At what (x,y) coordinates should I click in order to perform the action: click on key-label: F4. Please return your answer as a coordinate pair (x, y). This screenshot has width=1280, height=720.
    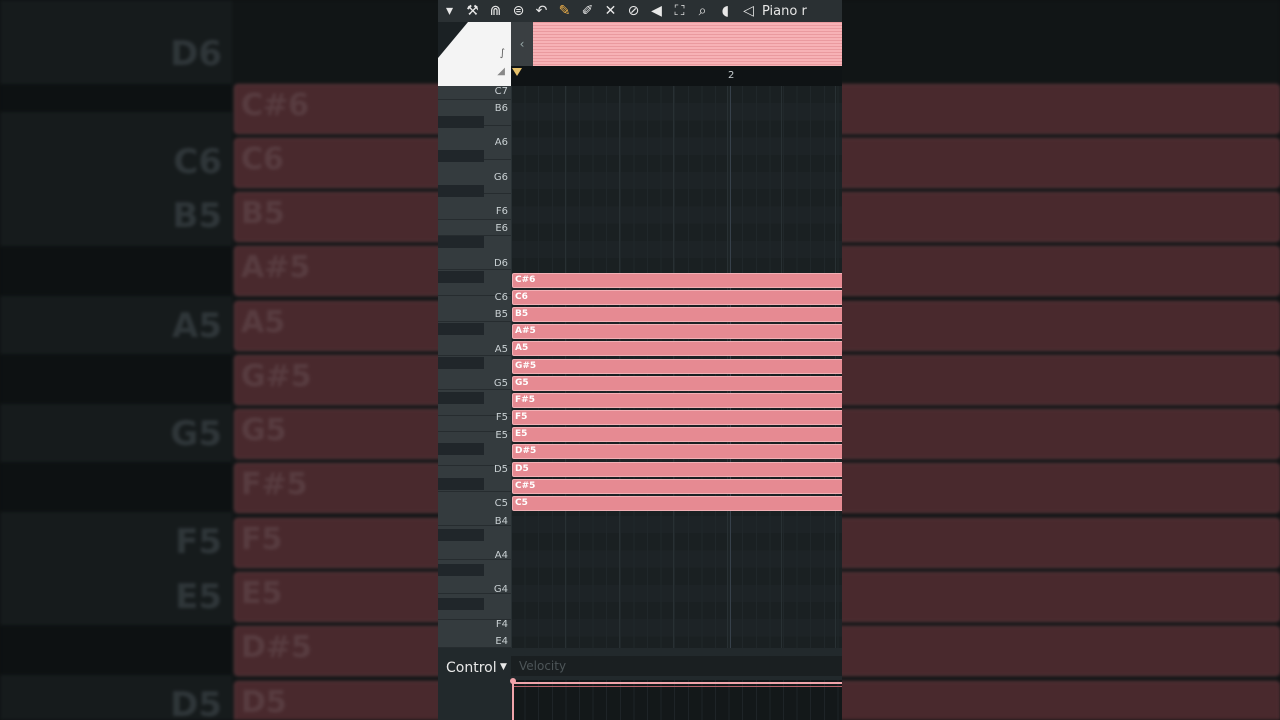
    Looking at the image, I should click on (501, 624).